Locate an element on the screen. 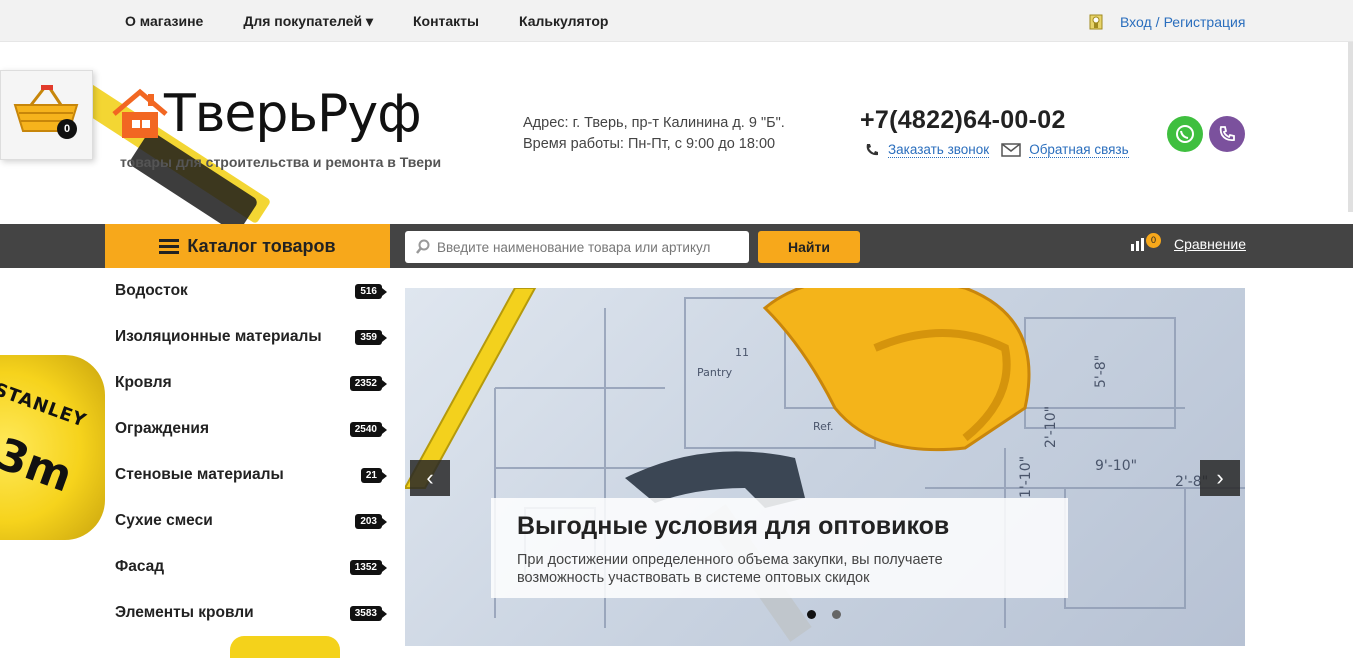 This screenshot has width=1353, height=658. category-item: Элементы кровли 3583 is located at coordinates (247, 613).